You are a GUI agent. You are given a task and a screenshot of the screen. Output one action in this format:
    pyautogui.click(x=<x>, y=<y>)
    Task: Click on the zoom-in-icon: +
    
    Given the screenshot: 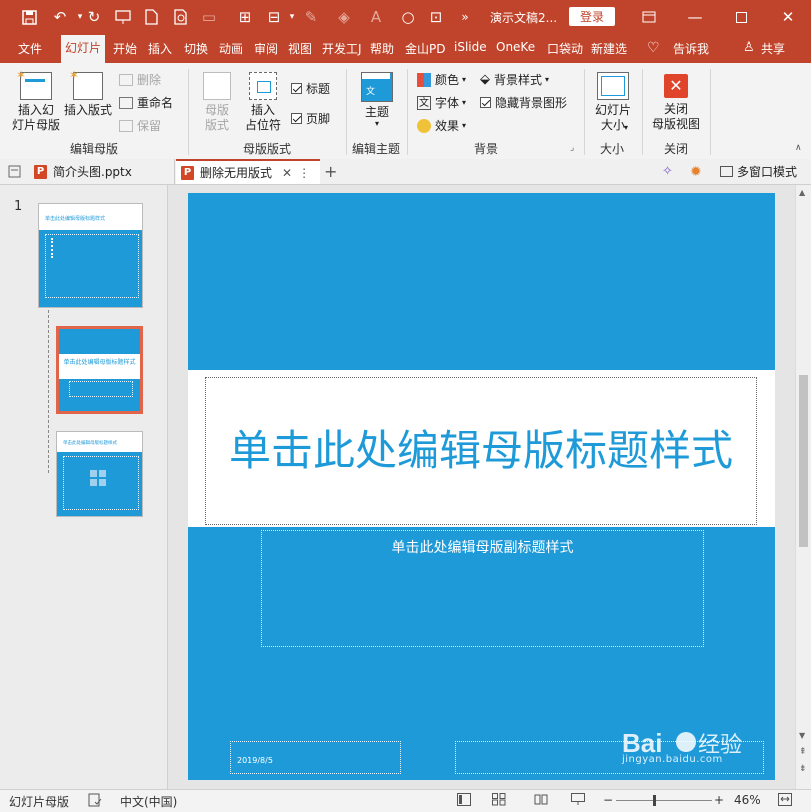 What is the action you would take?
    pyautogui.click(x=719, y=800)
    